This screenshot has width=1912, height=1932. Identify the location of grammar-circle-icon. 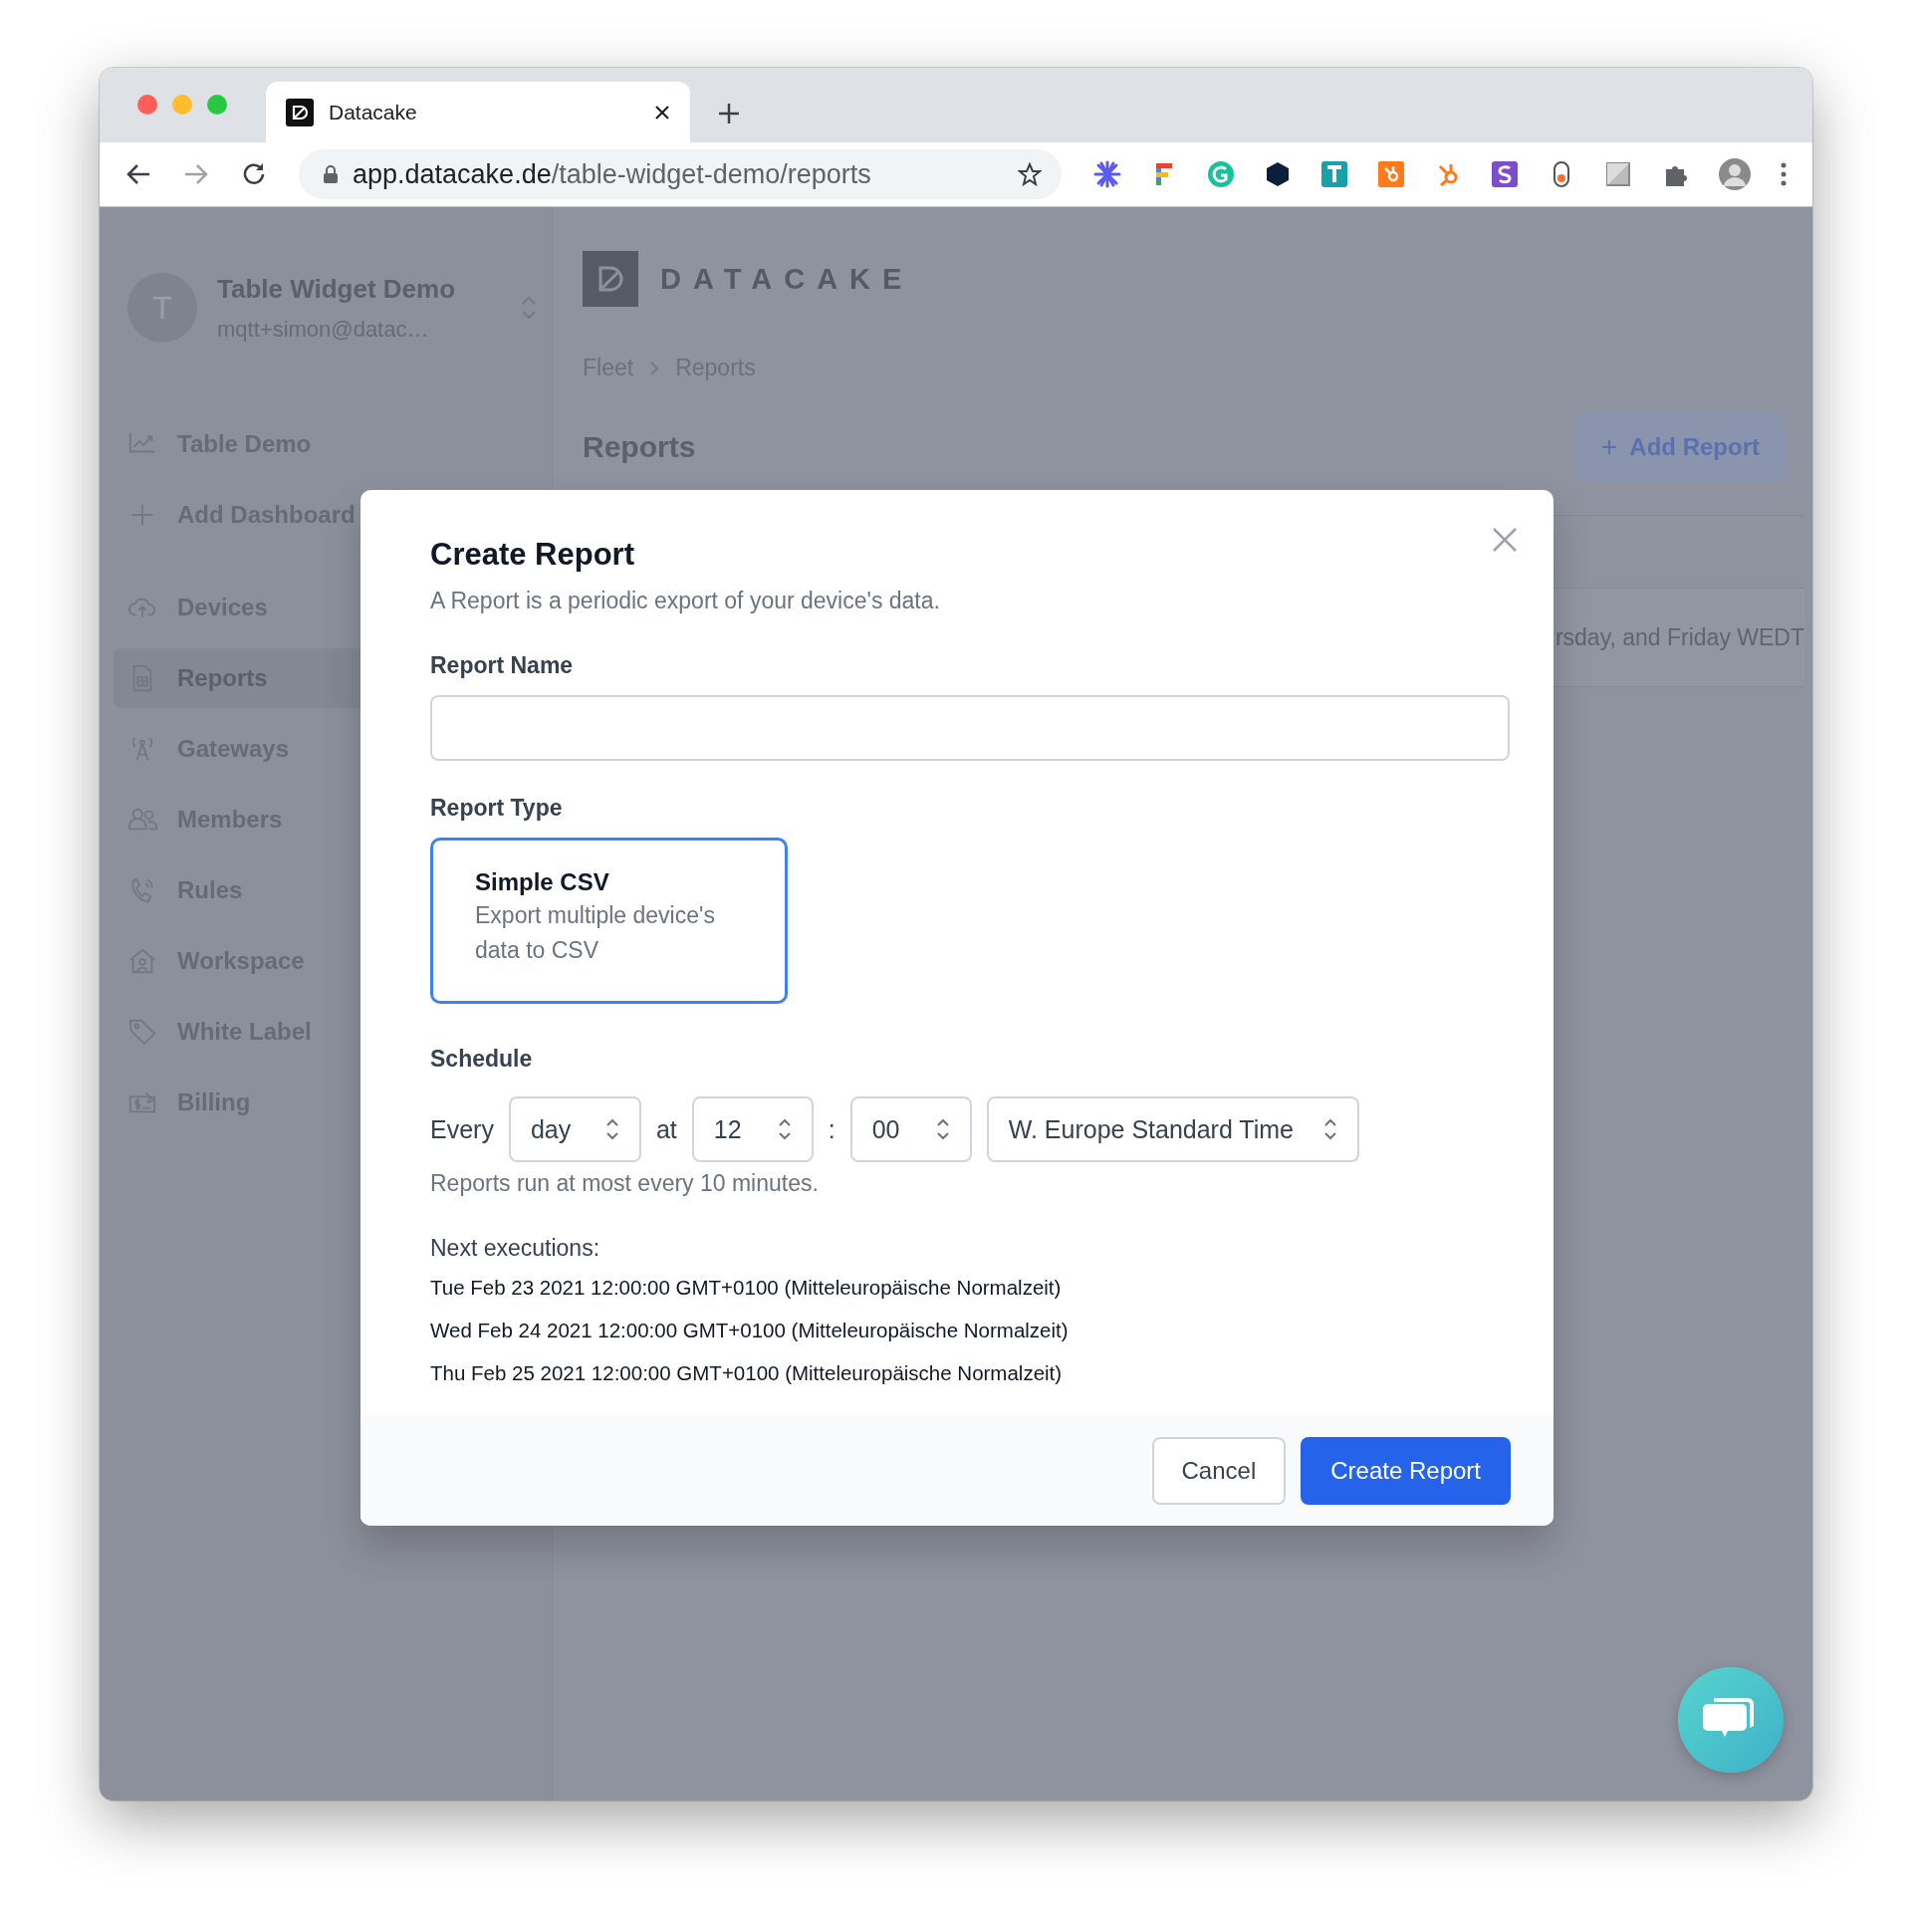
(1221, 174).